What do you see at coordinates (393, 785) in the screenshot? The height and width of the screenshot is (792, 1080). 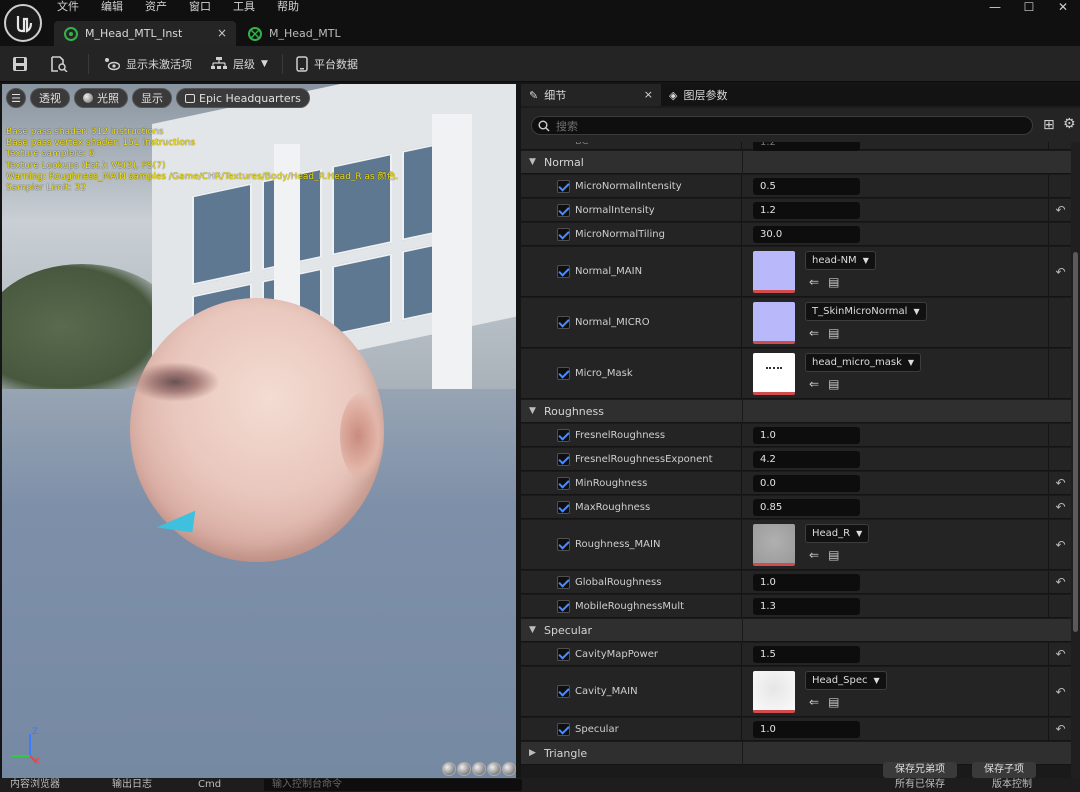 I see `console-command-input: 输入控制台命令` at bounding box center [393, 785].